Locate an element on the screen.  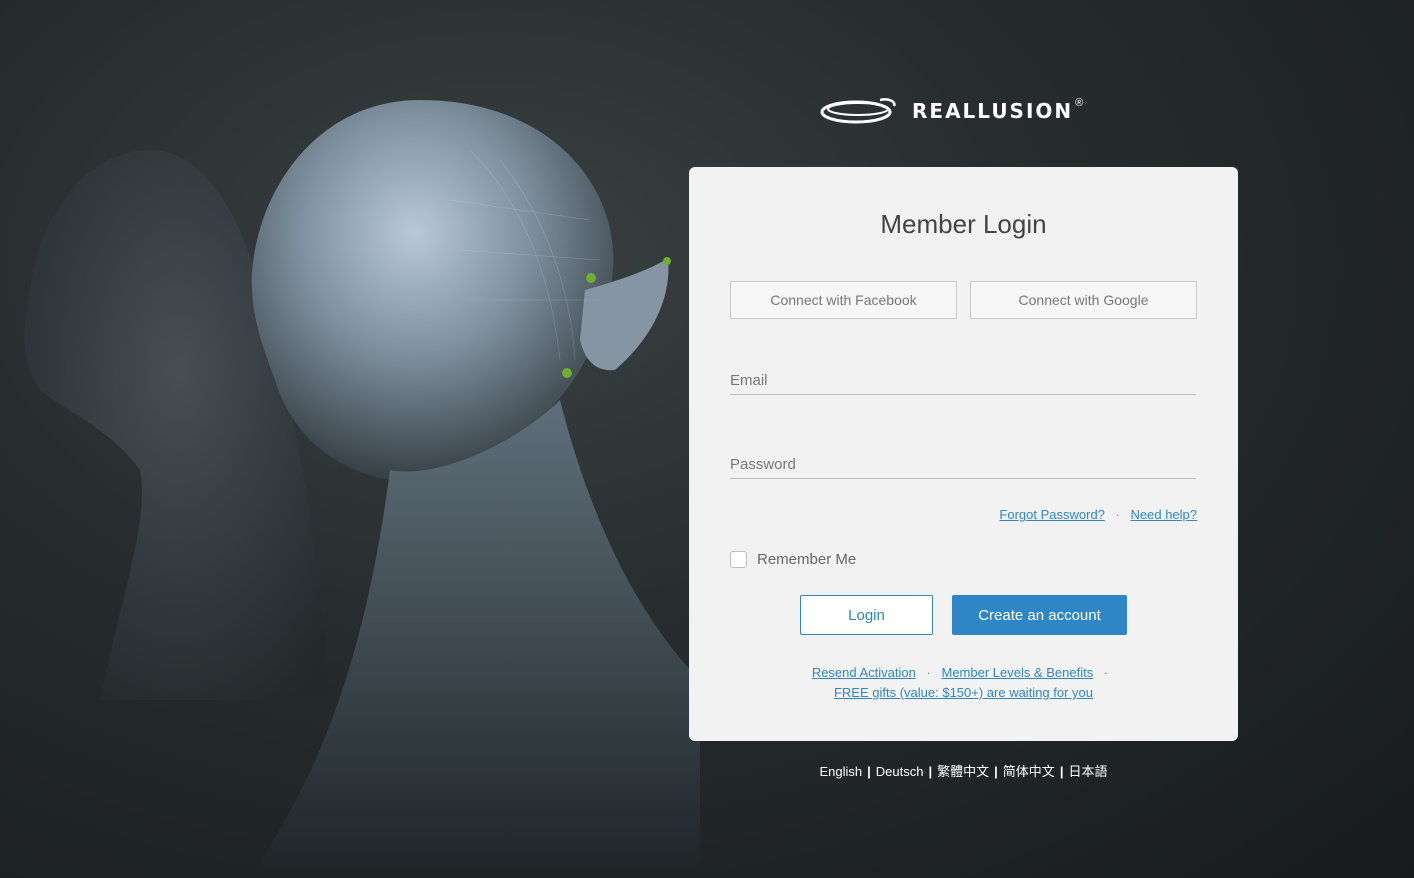
member-levels-link: Member Levels & Benefits is located at coordinates (1017, 672).